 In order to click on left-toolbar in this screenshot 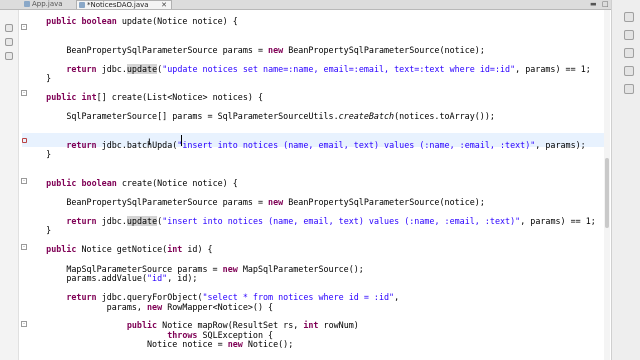, I will do `click(9, 185)`.